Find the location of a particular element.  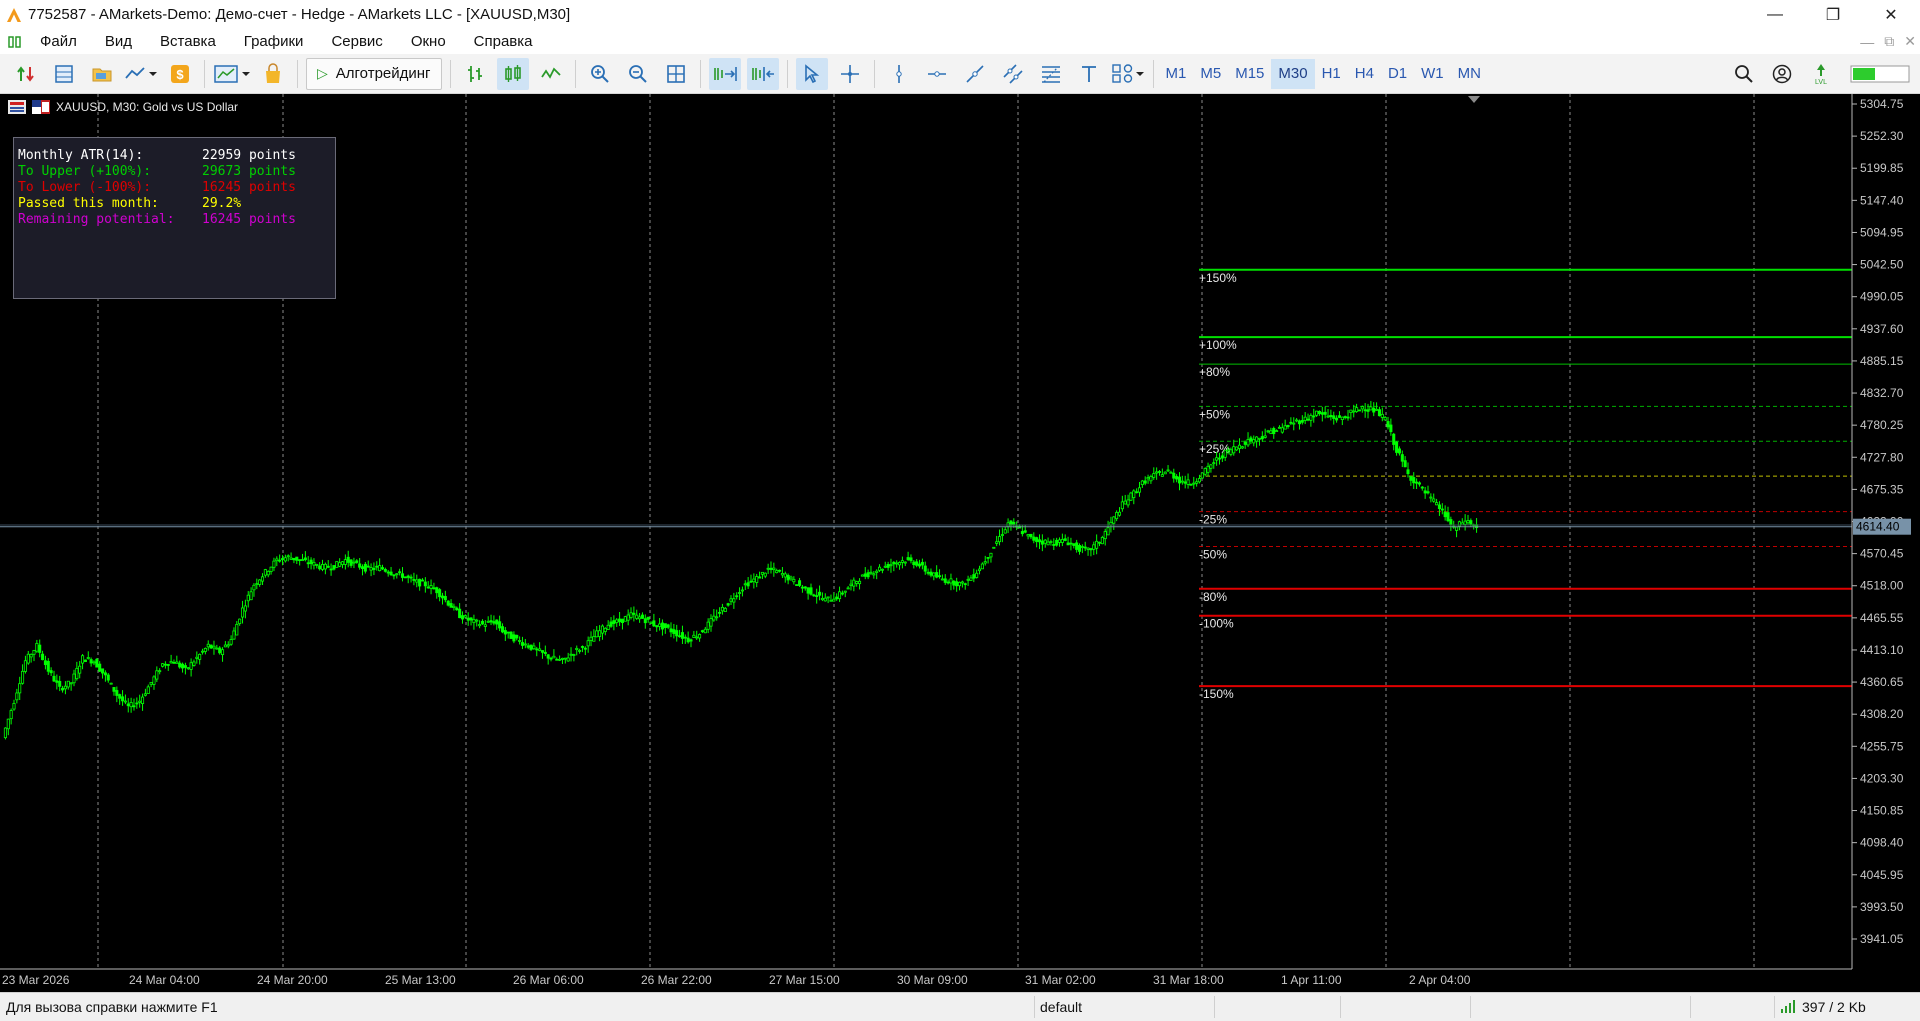

menu-file: Файл is located at coordinates (58, 41).